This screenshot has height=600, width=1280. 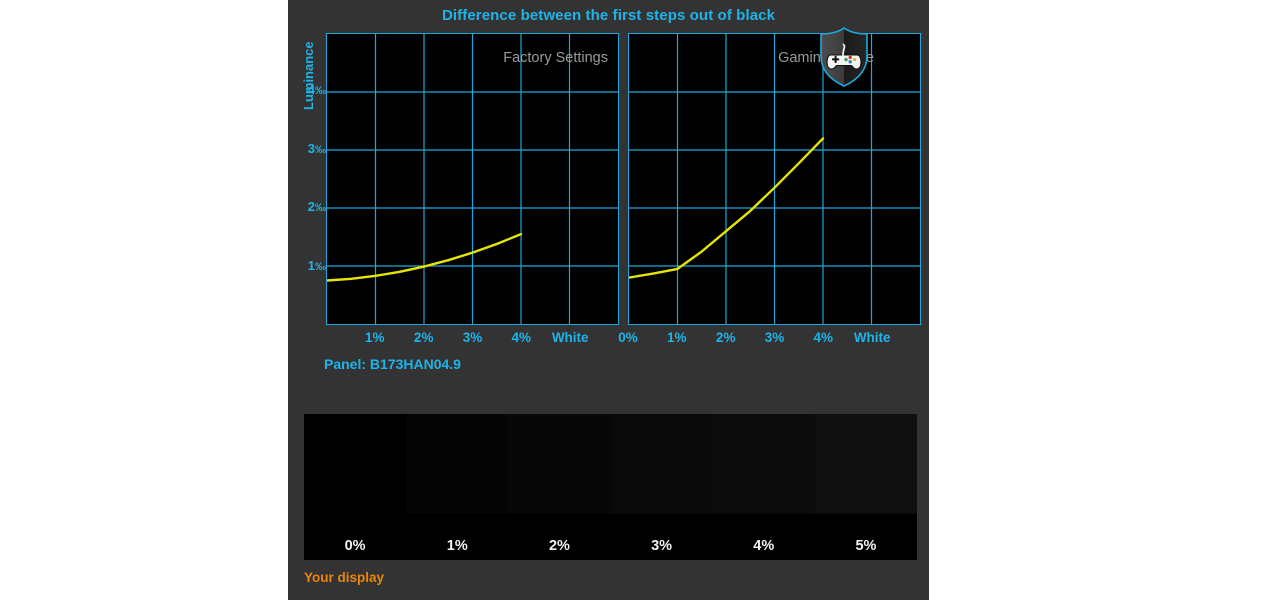 What do you see at coordinates (316, 265) in the screenshot?
I see `y-tick-label: 1‰` at bounding box center [316, 265].